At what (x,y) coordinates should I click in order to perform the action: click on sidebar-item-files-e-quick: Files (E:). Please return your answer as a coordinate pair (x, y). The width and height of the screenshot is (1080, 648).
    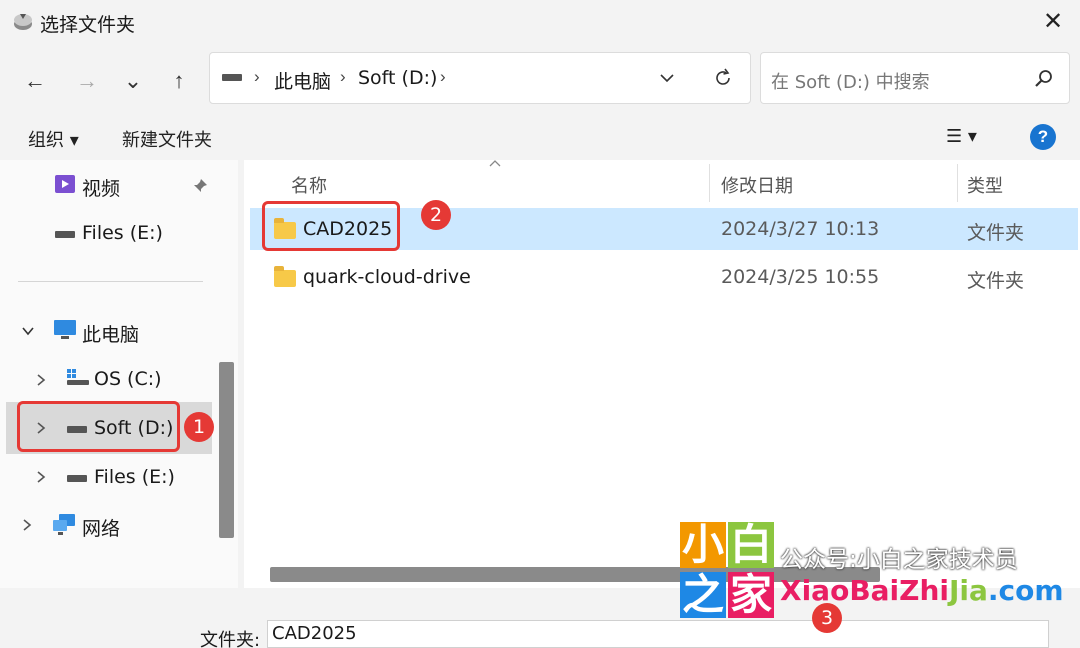
    Looking at the image, I should click on (122, 233).